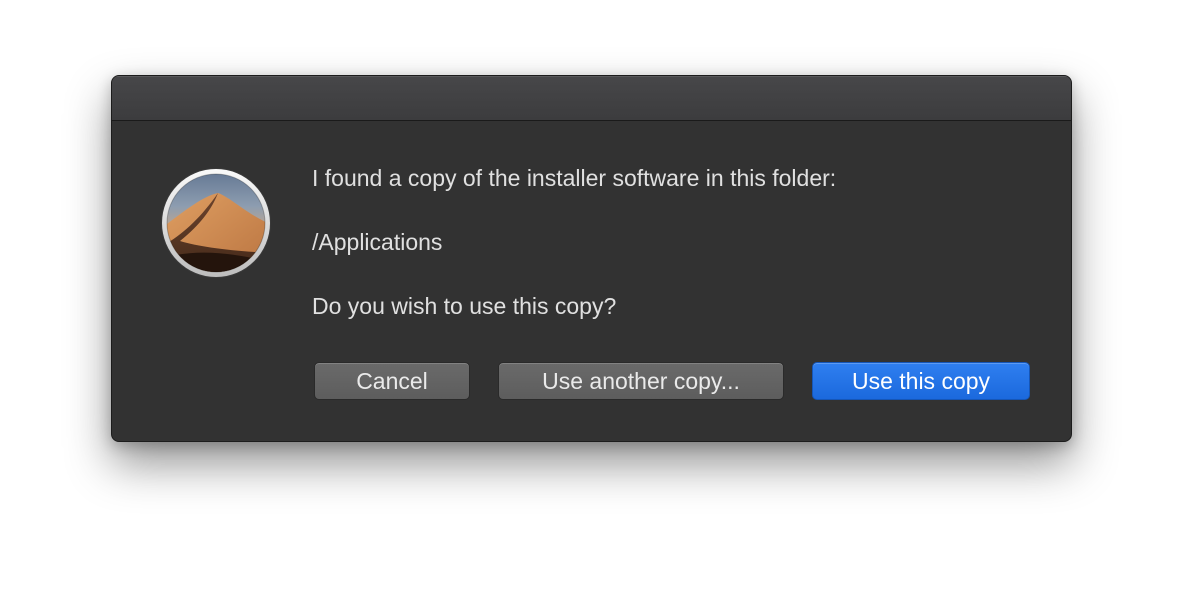 This screenshot has height=590, width=1184. What do you see at coordinates (216, 223) in the screenshot?
I see `macos-mojave-installer-icon` at bounding box center [216, 223].